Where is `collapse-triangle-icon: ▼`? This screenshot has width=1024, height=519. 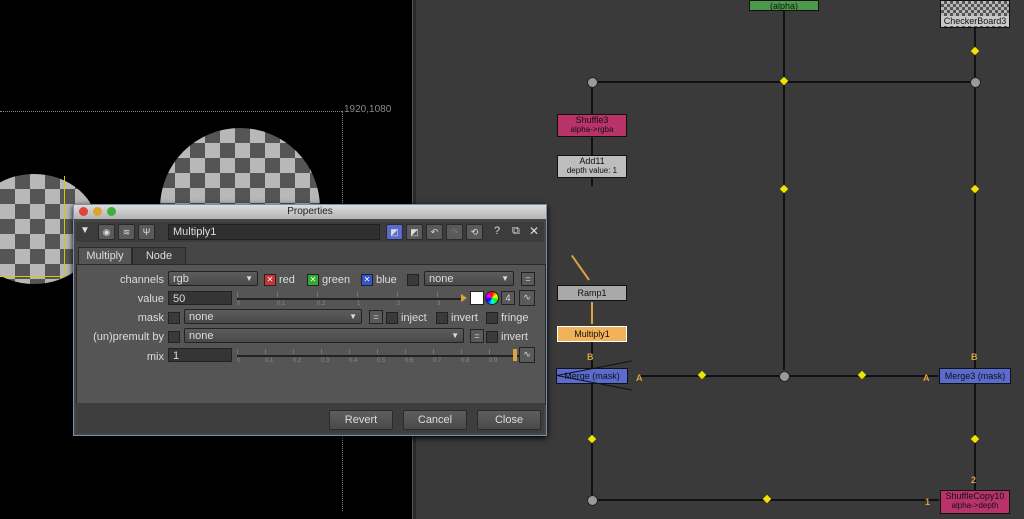
collapse-triangle-icon: ▼ is located at coordinates (85, 230).